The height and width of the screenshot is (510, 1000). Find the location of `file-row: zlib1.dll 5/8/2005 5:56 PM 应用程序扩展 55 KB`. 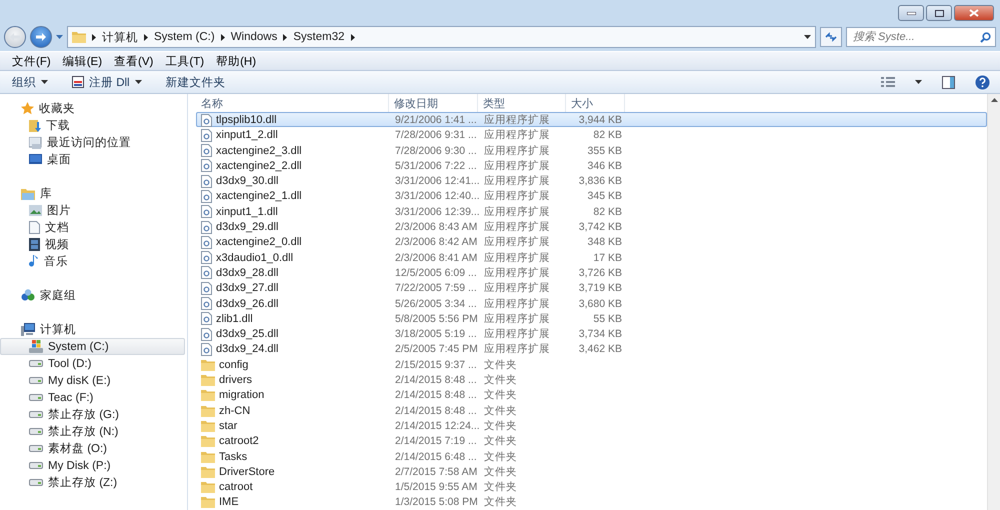

file-row: zlib1.dll 5/8/2005 5:56 PM 应用程序扩展 55 KB is located at coordinates (591, 318).